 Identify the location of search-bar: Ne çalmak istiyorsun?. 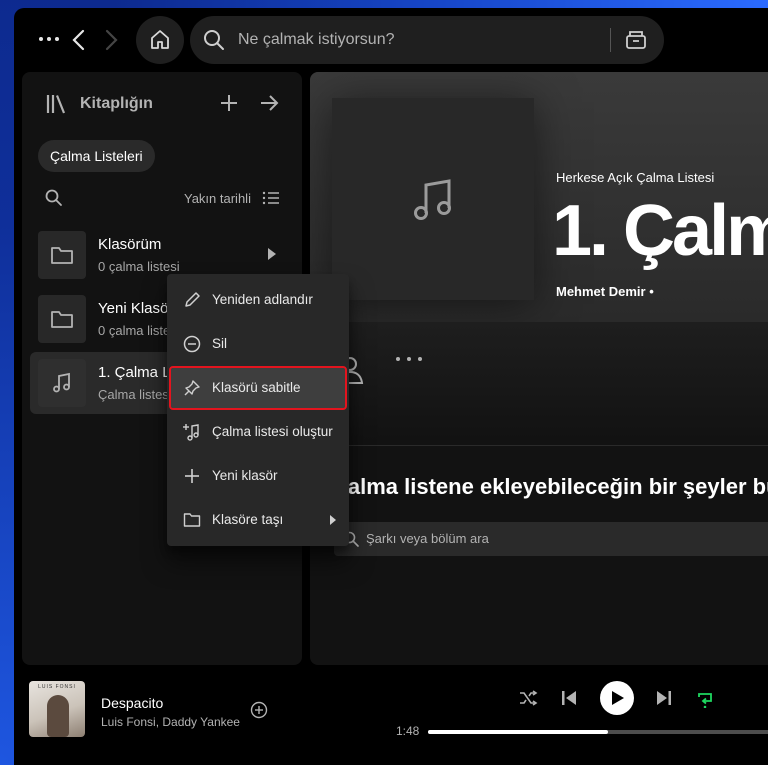
(427, 40).